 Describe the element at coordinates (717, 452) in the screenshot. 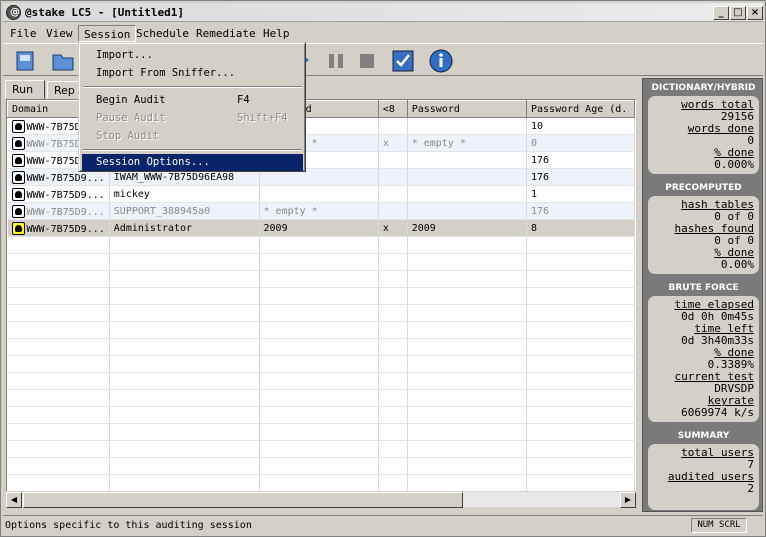

I see `stat-label: total users` at that location.